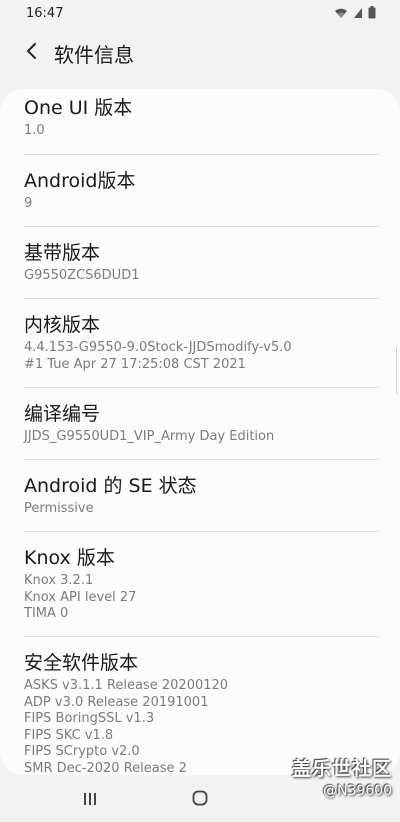  What do you see at coordinates (80, 597) in the screenshot?
I see `item-value: Knox API level 27` at bounding box center [80, 597].